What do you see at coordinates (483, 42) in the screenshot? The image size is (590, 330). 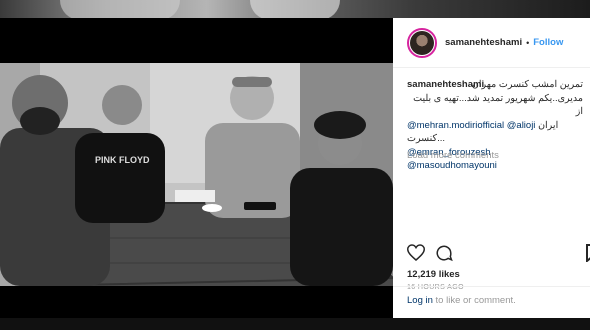 I see `header-username: samanehteshami` at bounding box center [483, 42].